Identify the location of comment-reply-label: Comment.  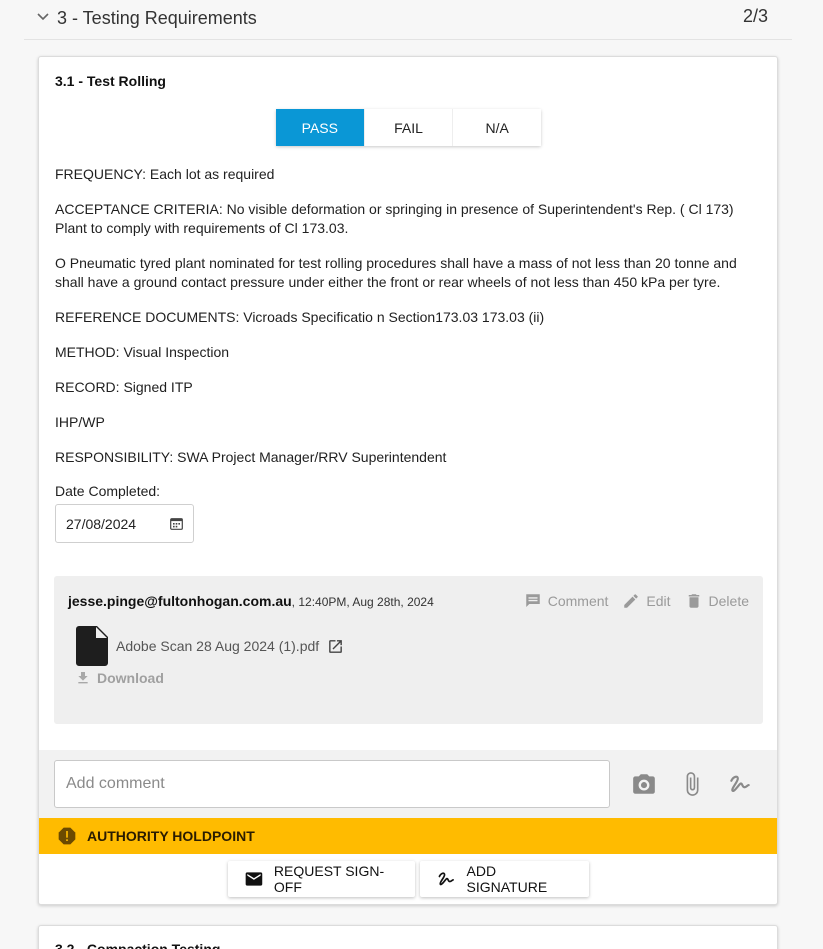
(578, 601).